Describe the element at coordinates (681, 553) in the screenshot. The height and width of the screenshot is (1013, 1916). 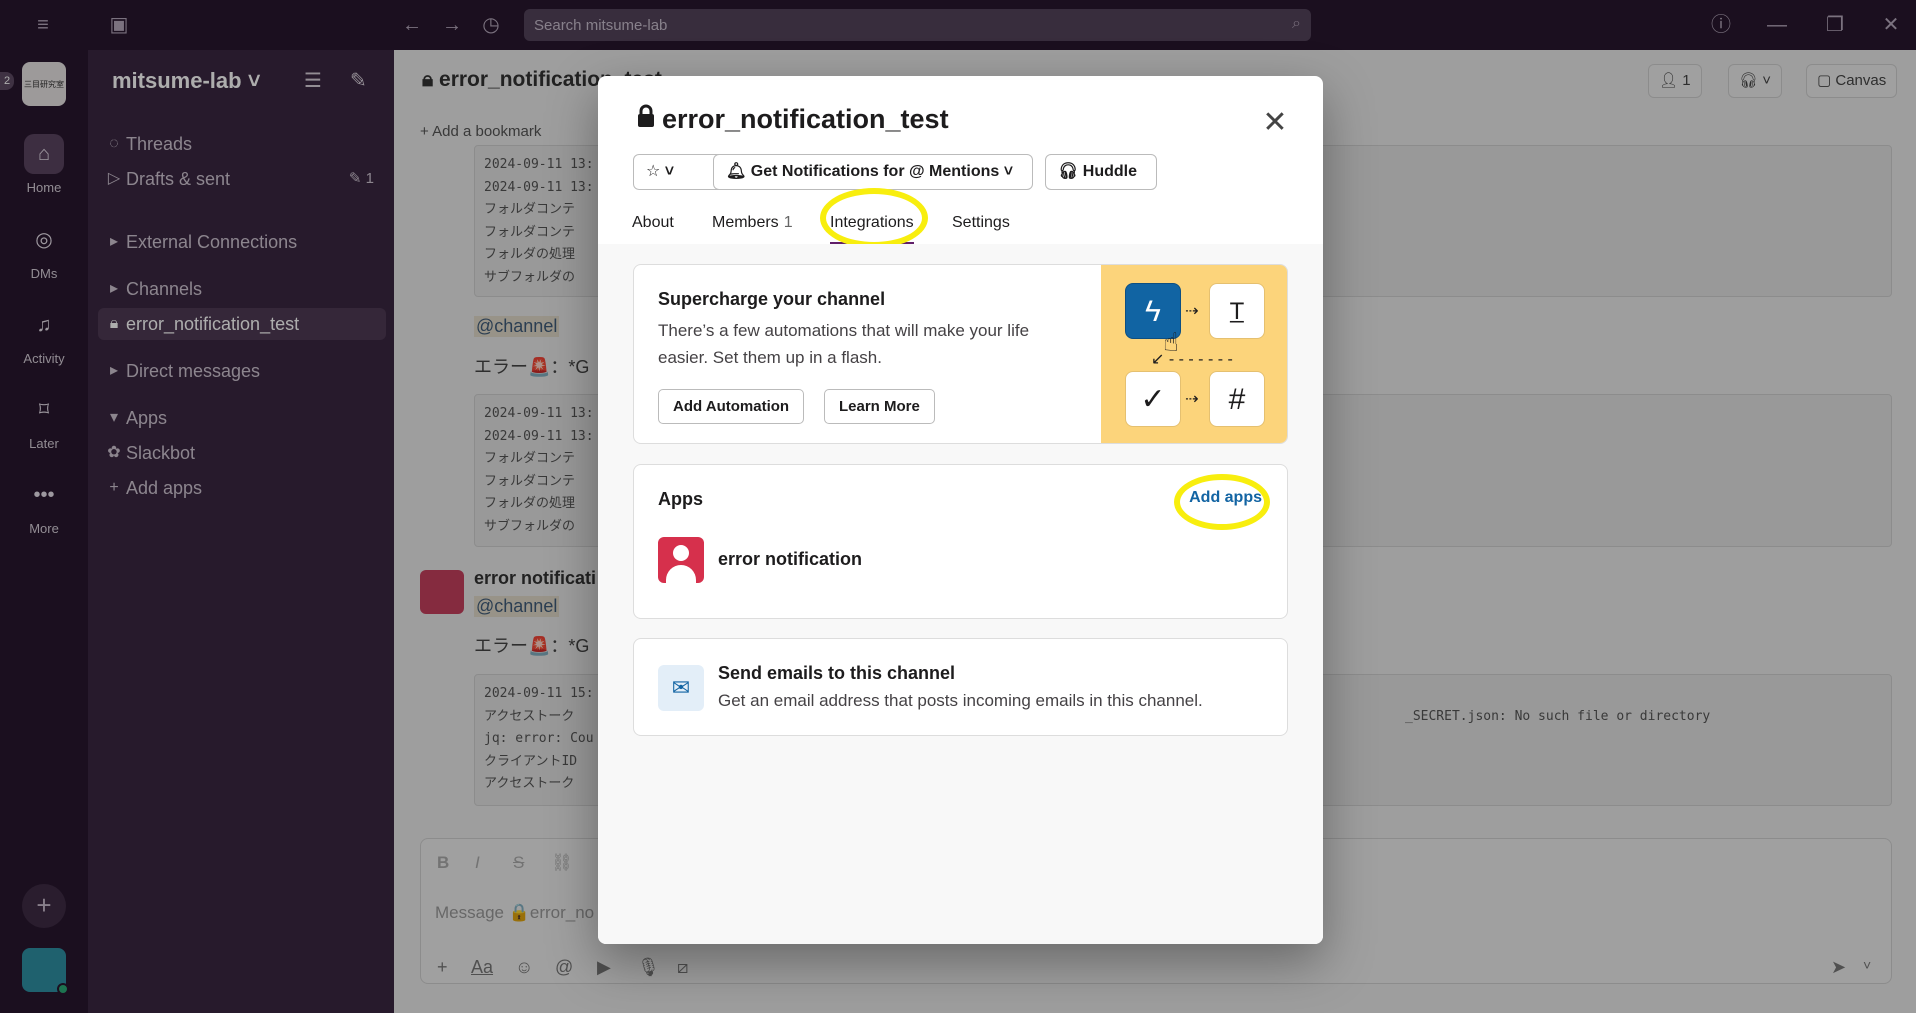
I see `person-icon` at that location.